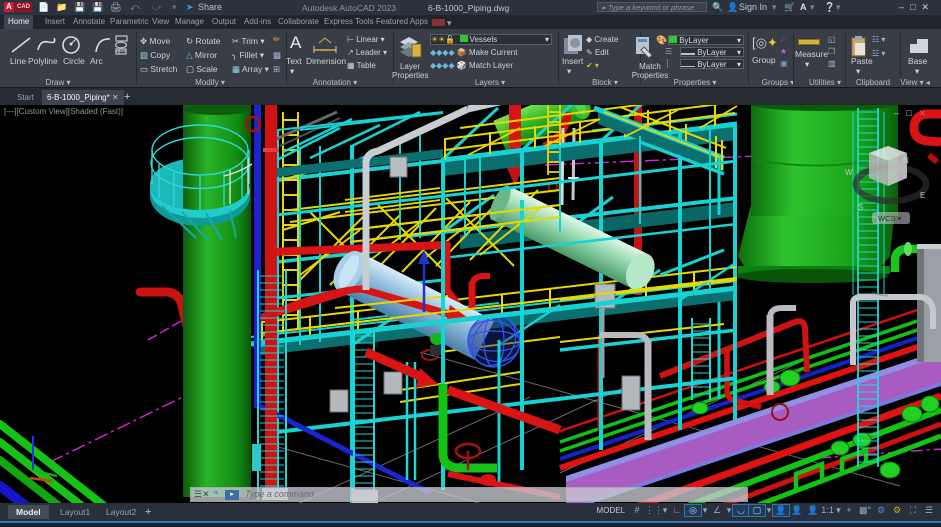  I want to click on svg-text: E, so click(922, 195).